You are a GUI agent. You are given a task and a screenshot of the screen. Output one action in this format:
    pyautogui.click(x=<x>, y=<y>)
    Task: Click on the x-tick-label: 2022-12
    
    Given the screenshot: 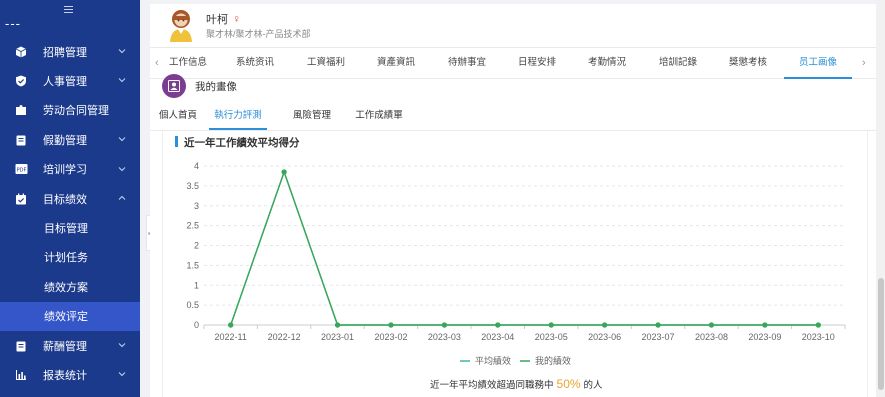 What is the action you would take?
    pyautogui.click(x=284, y=337)
    